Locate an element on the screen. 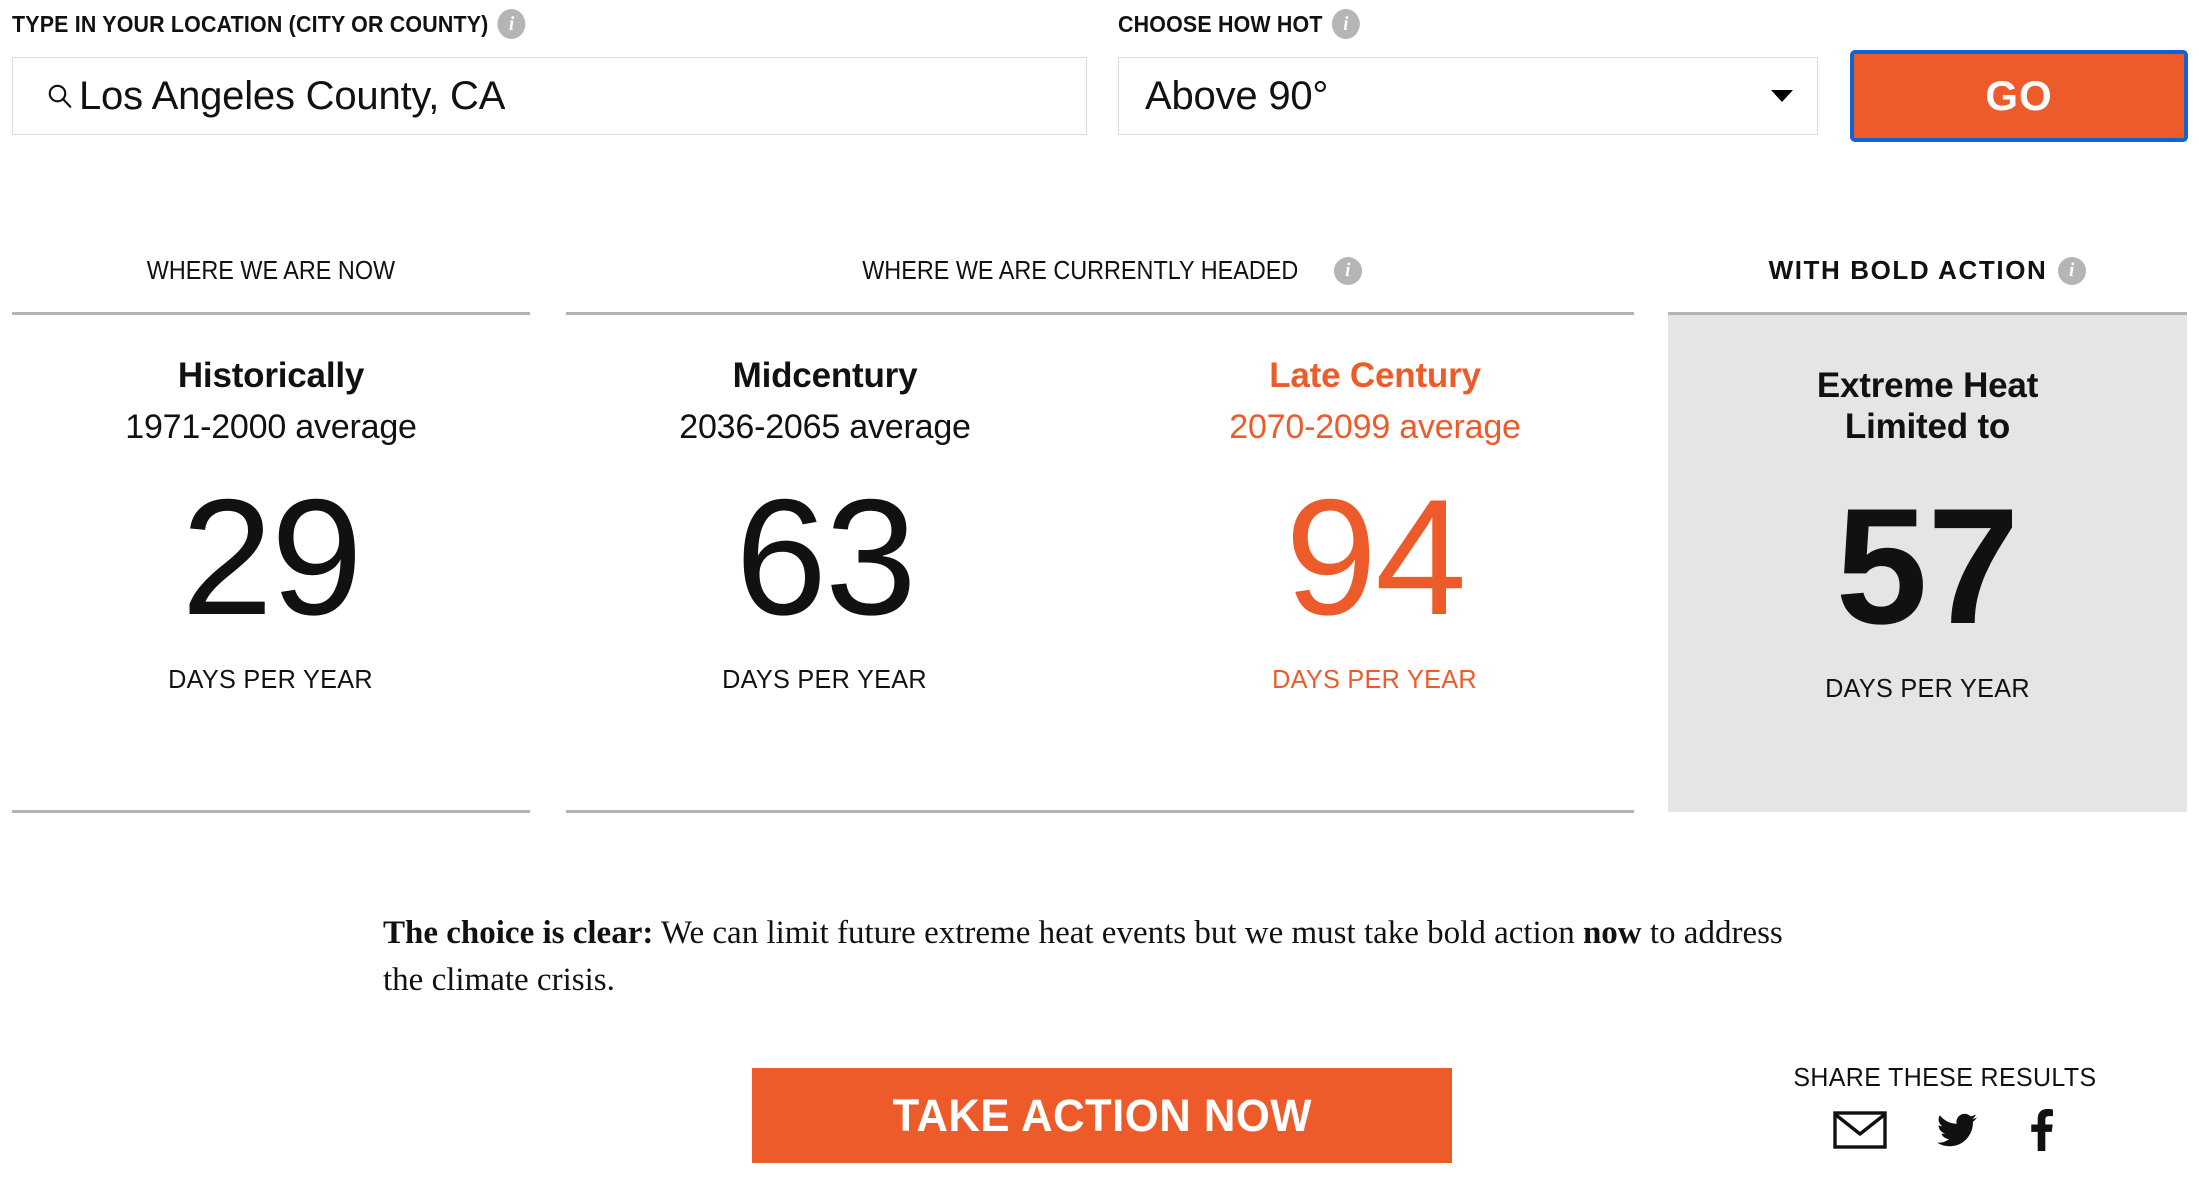 This screenshot has width=2199, height=1184. email-icon is located at coordinates (1860, 1130).